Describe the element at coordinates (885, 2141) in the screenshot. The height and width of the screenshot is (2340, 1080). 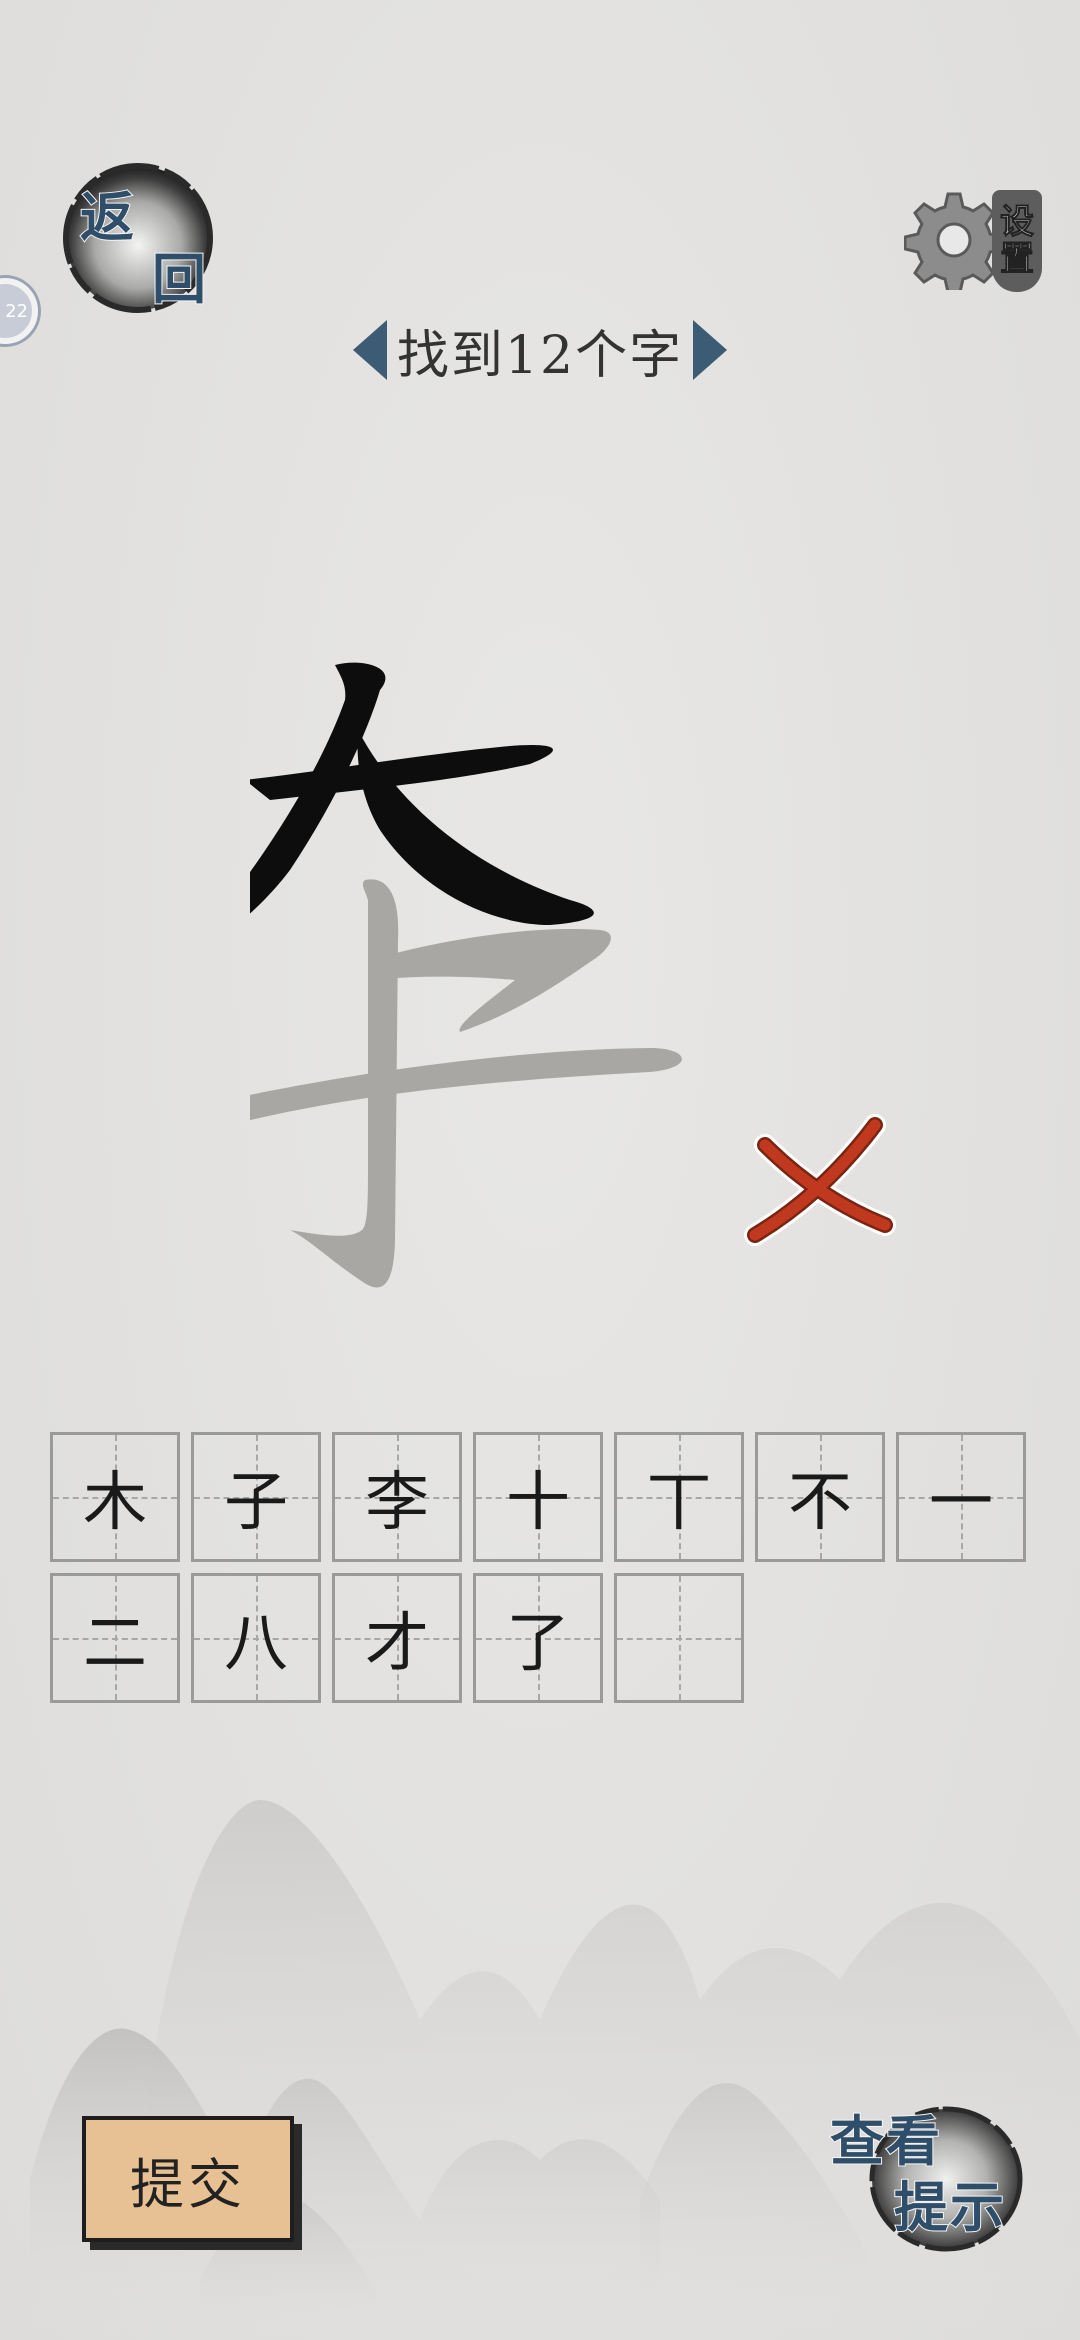
I see `hint-label-1: 查看` at that location.